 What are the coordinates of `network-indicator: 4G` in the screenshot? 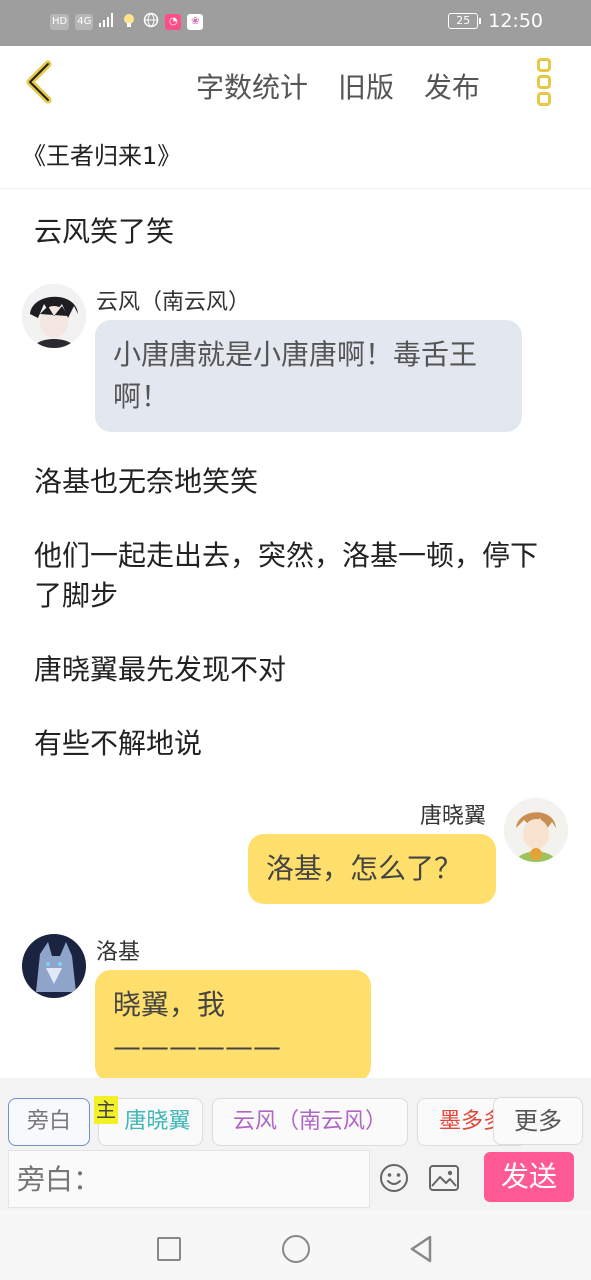 It's located at (84, 21).